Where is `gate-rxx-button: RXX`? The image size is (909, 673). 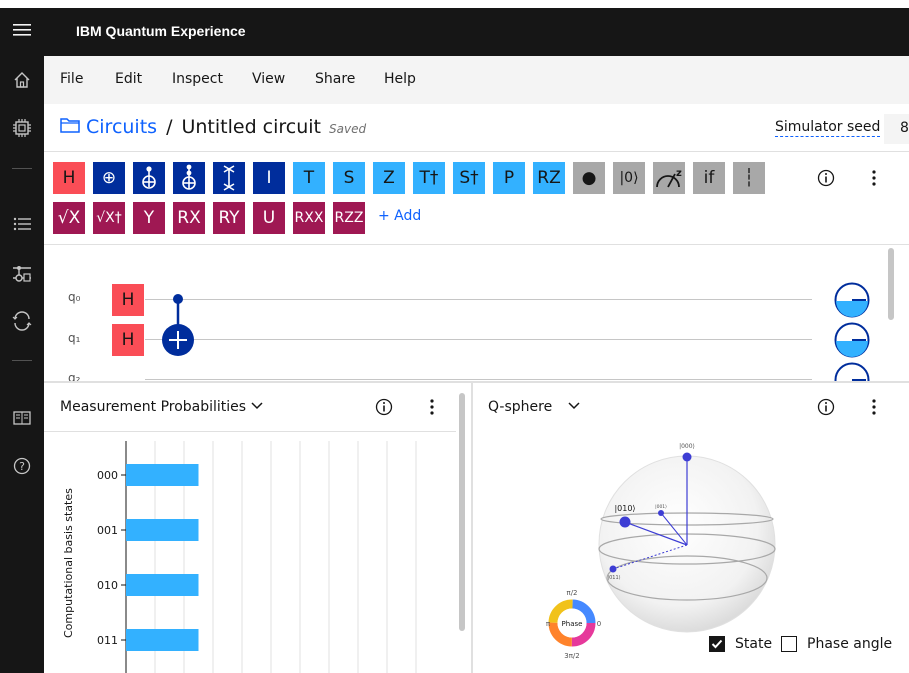 gate-rxx-button: RXX is located at coordinates (309, 218).